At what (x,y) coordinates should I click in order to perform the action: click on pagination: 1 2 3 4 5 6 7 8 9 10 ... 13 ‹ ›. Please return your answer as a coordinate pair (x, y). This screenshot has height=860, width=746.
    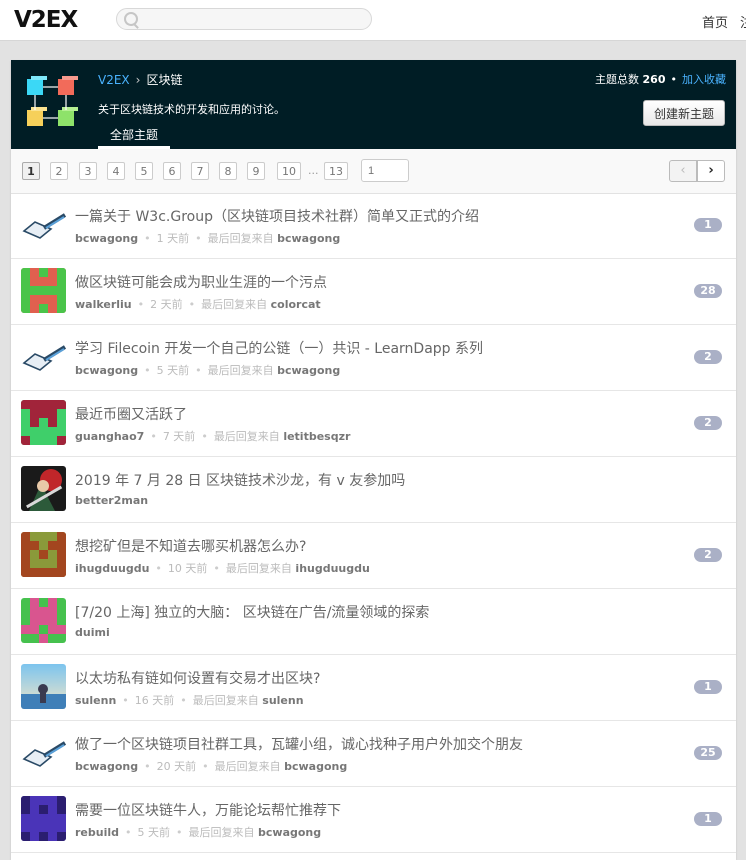
    Looking at the image, I should click on (373, 171).